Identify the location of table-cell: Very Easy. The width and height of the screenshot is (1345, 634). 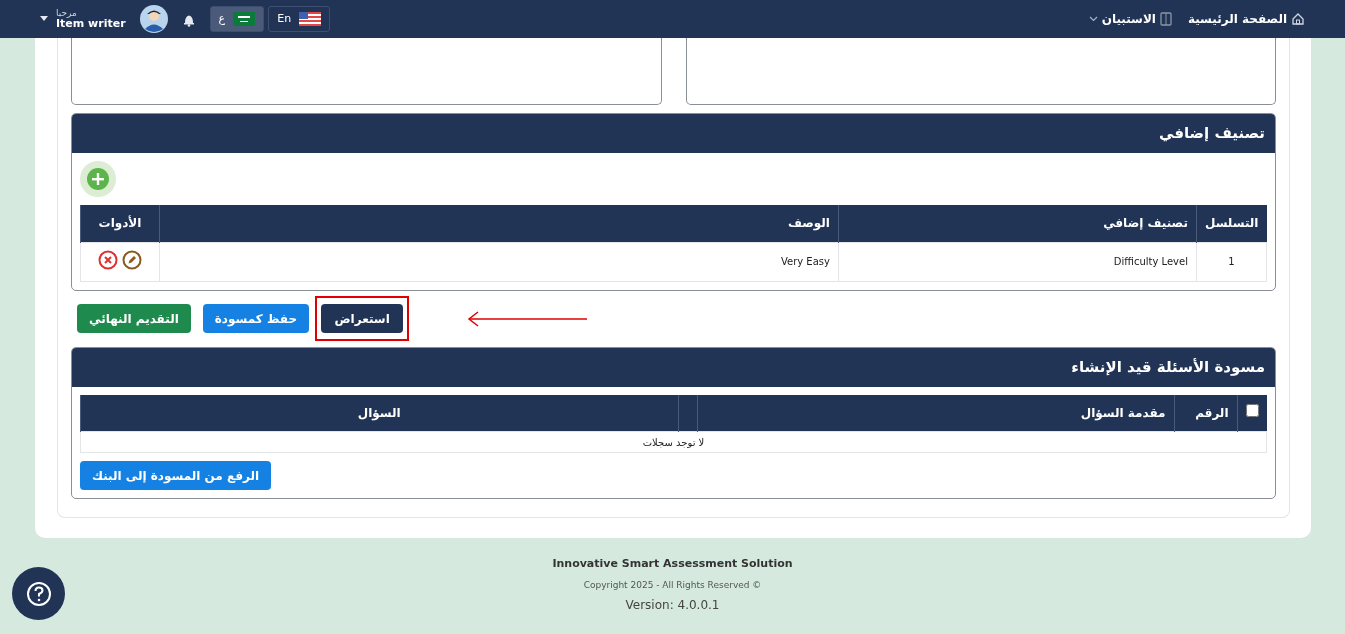
(805, 261).